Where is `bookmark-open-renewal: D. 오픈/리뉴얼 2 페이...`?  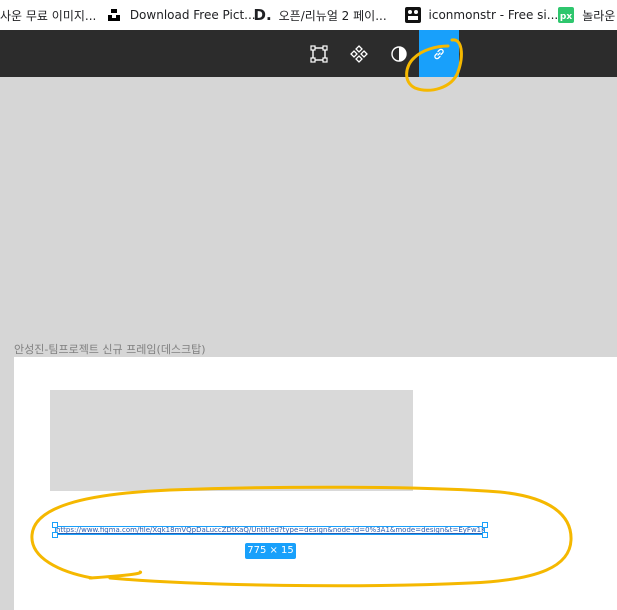 bookmark-open-renewal: D. 오픈/리뉴얼 2 페이... is located at coordinates (329, 15).